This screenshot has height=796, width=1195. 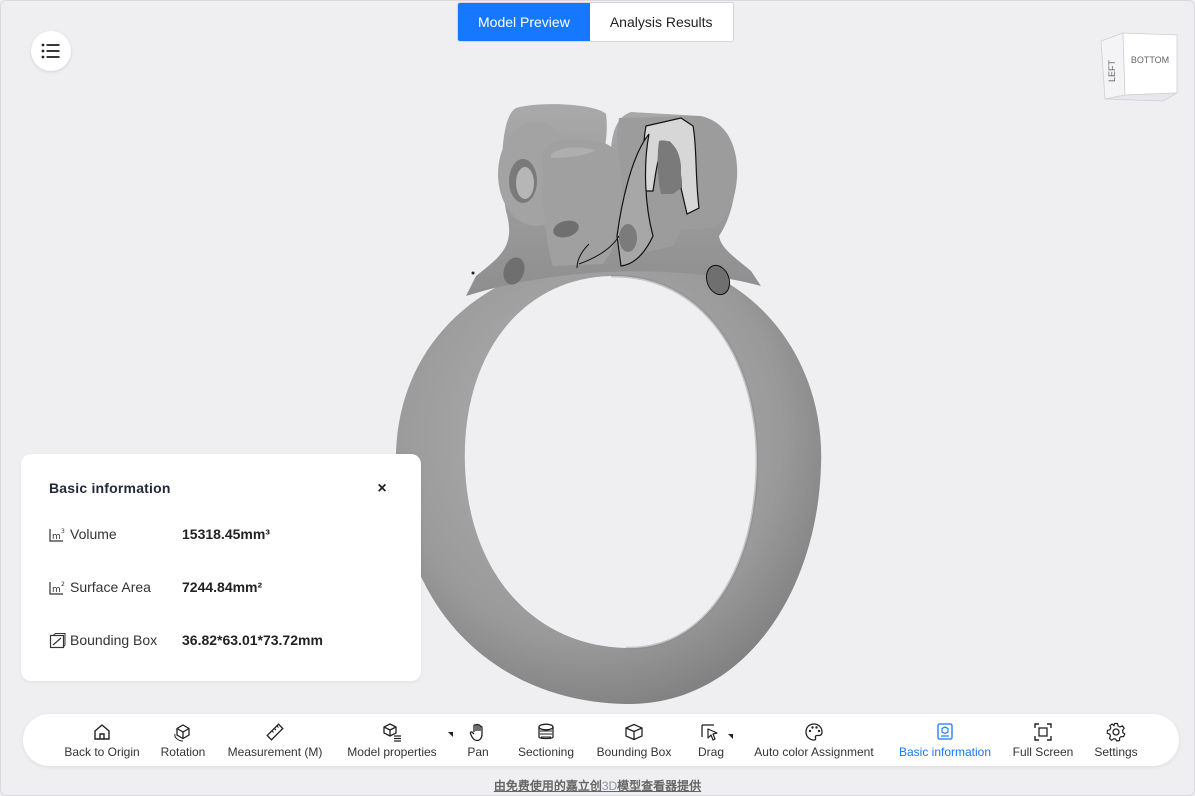 I want to click on surface-area-label: Surface Area, so click(x=110, y=587).